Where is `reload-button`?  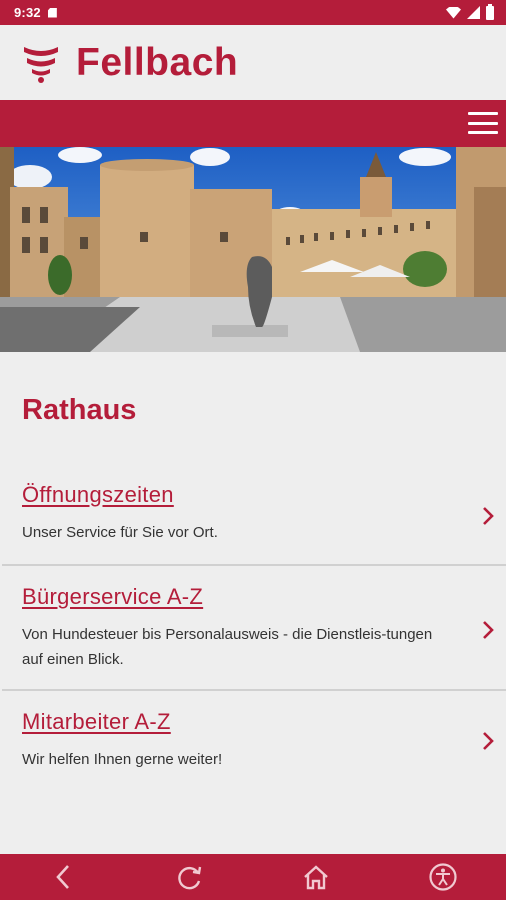
reload-button is located at coordinates (190, 877).